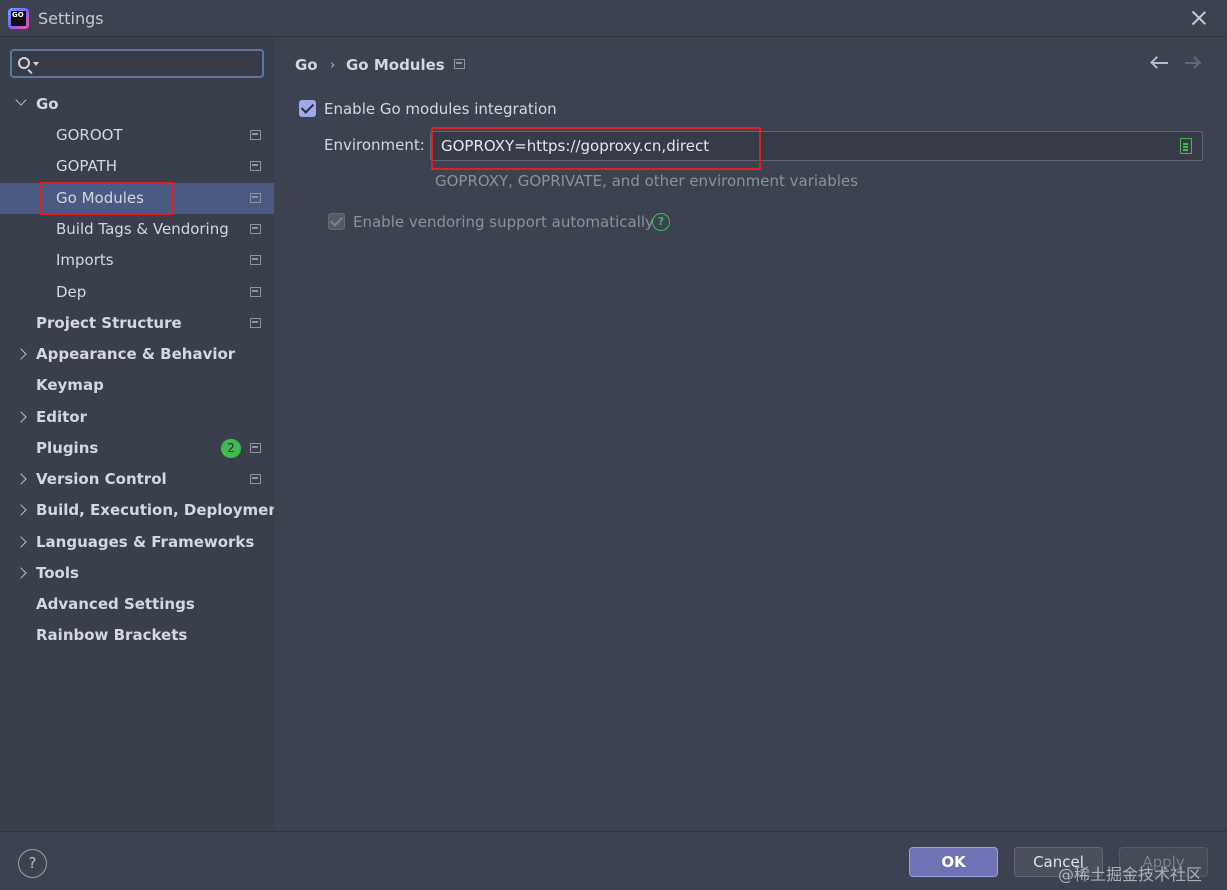 The width and height of the screenshot is (1227, 890). I want to click on environment-field, so click(816, 146).